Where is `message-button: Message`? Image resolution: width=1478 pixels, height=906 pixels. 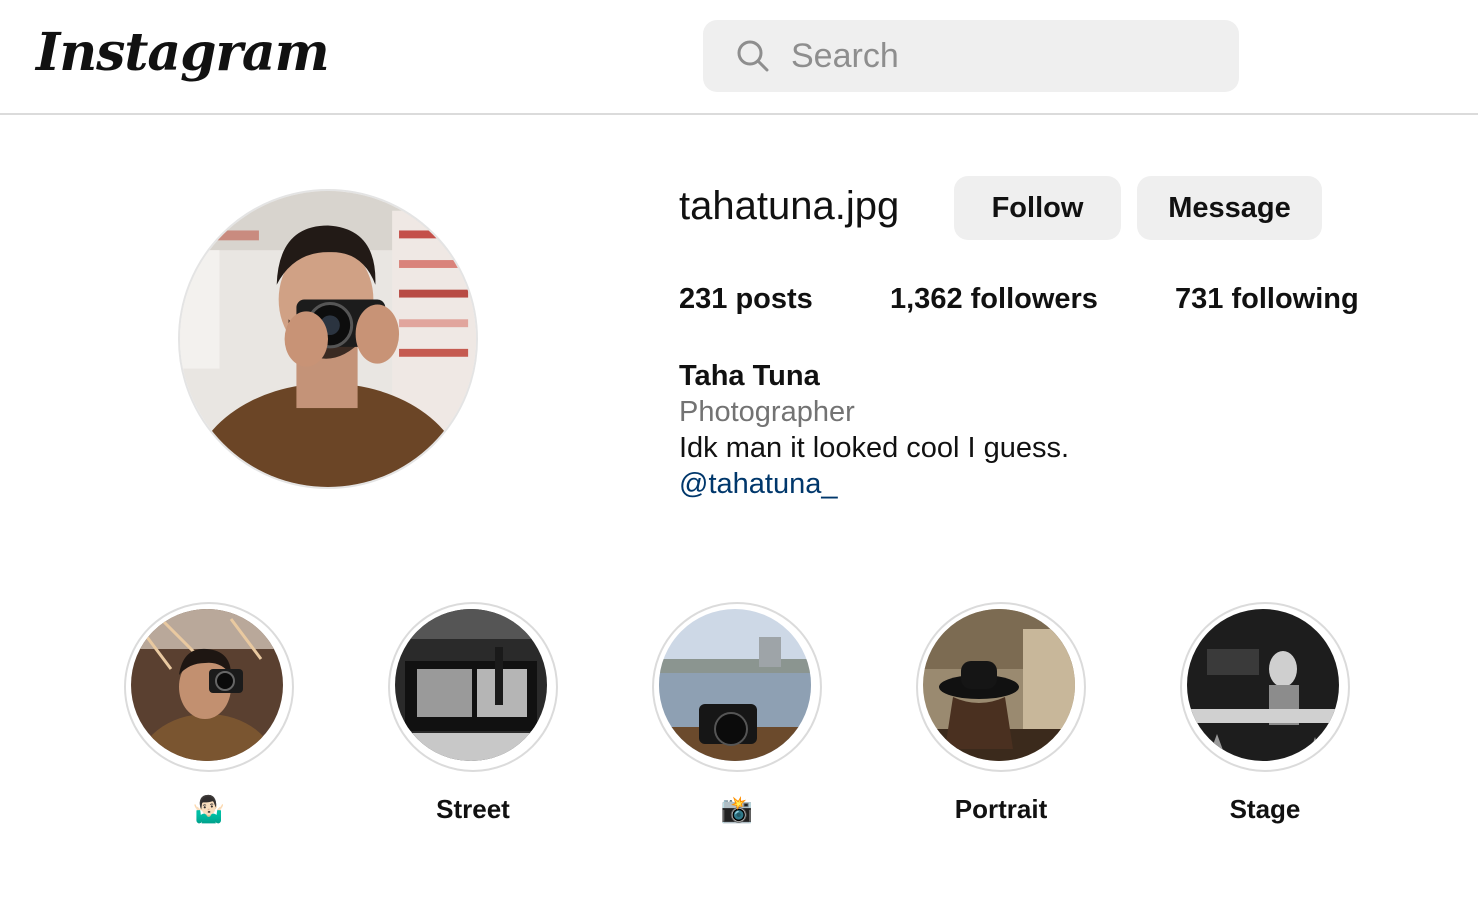 message-button: Message is located at coordinates (1229, 208).